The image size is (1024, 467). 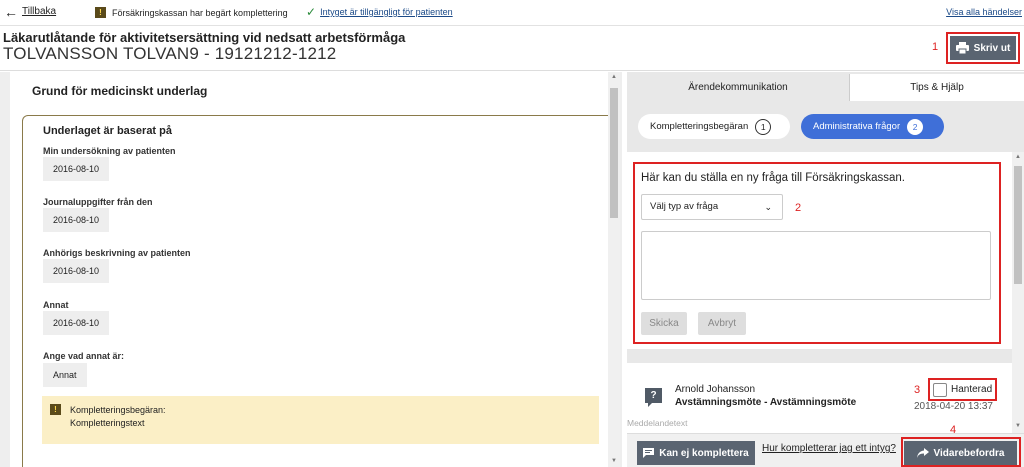 I want to click on back-link: ← Tillbaka, so click(x=30, y=11).